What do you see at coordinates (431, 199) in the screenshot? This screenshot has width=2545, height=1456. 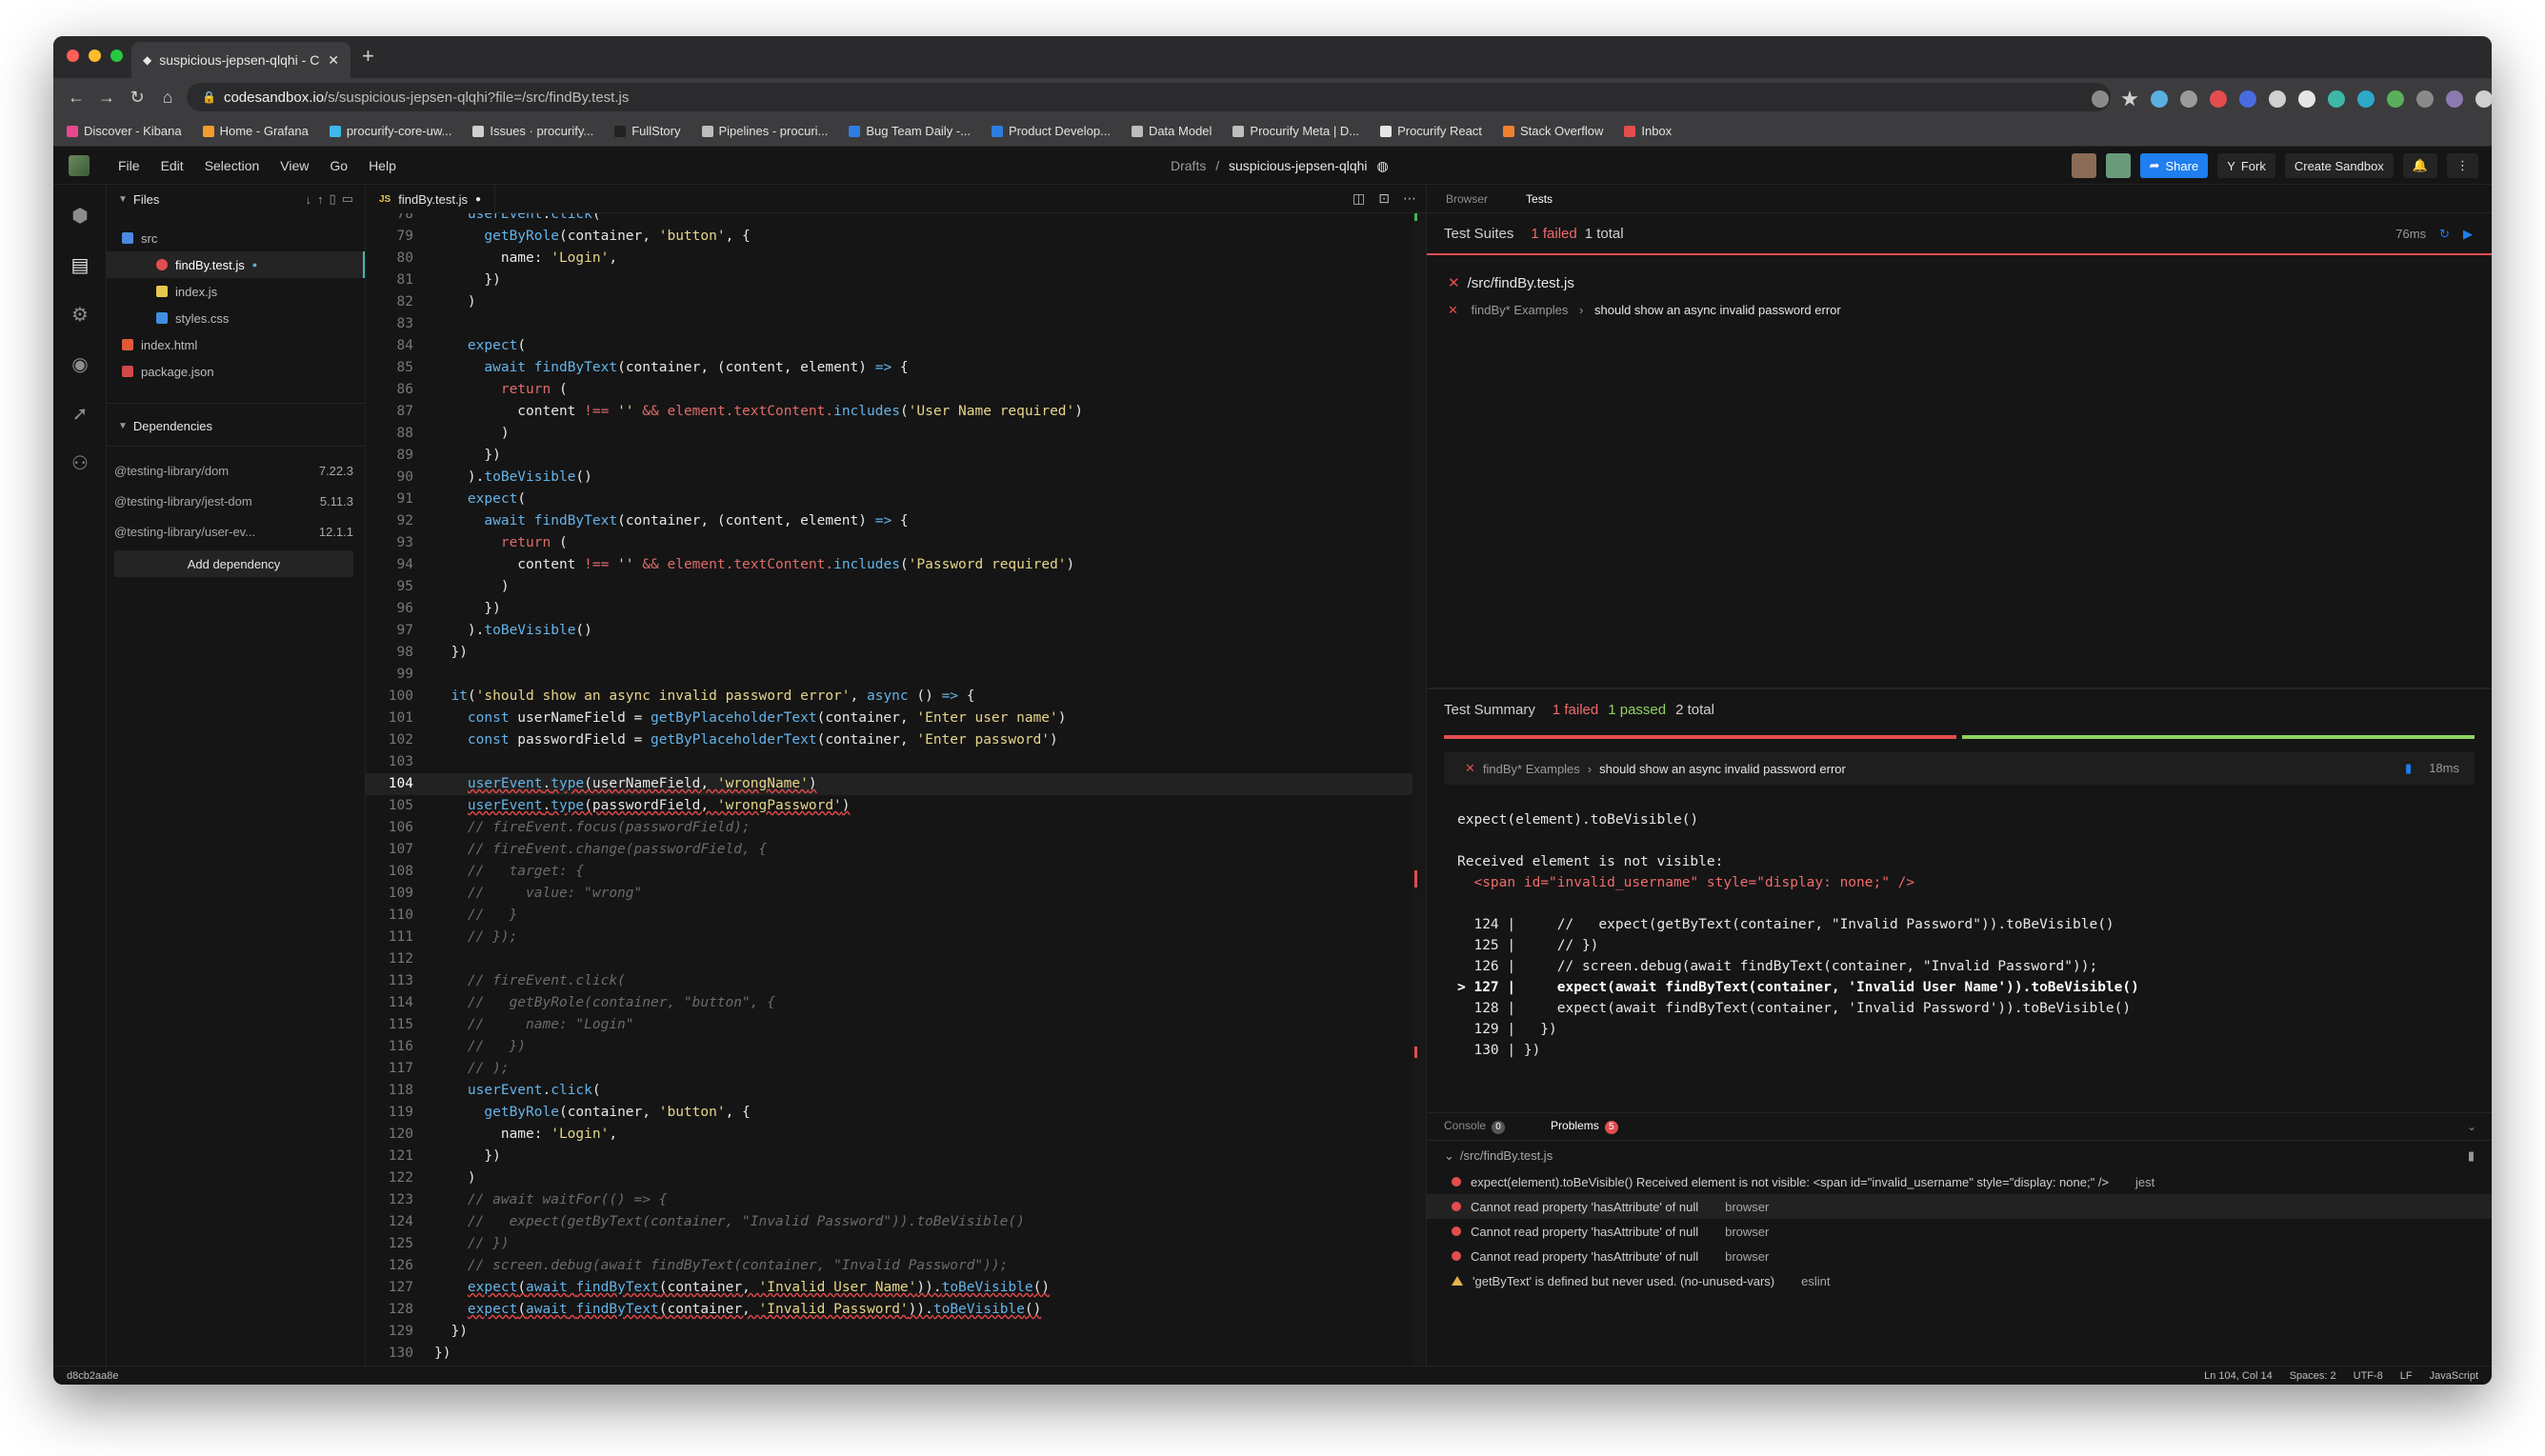 I see `editor-tab-findby: JS findBy.test.js ●` at bounding box center [431, 199].